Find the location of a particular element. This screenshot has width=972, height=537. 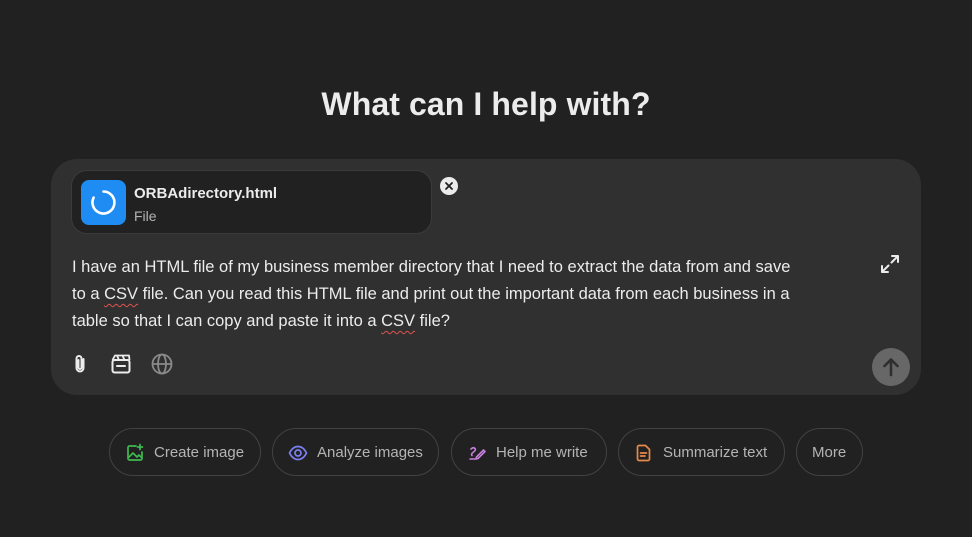

close-icon is located at coordinates (449, 186).